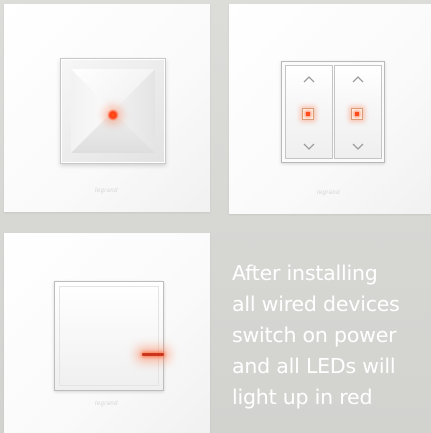  I want to click on rocker-right, so click(358, 112).